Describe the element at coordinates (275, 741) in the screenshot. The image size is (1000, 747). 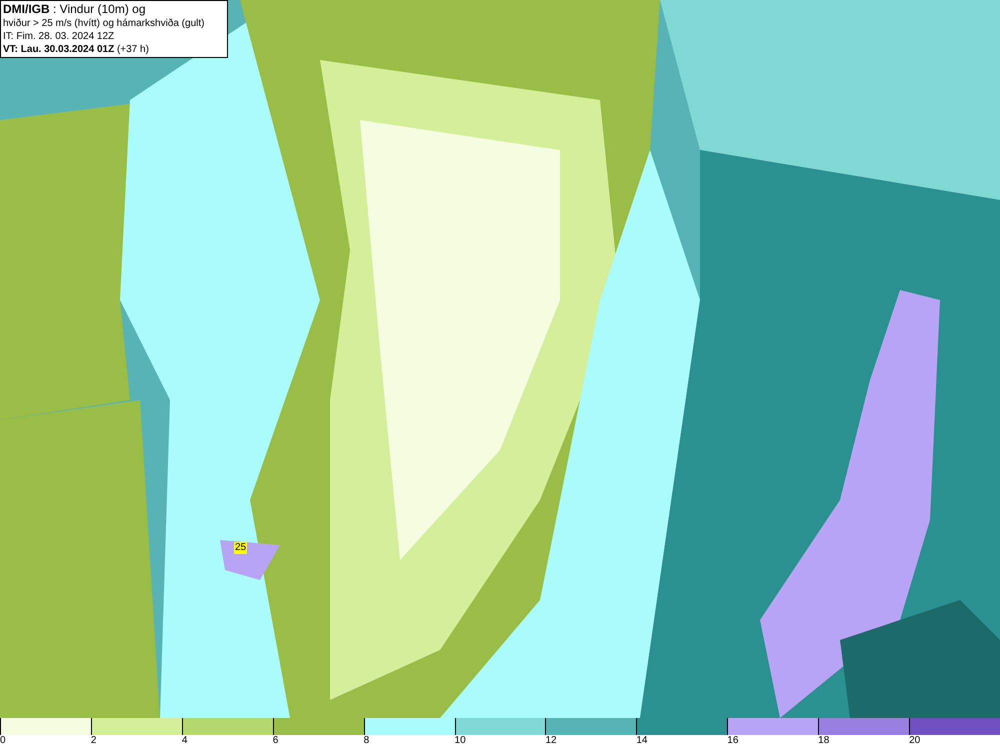
I see `legend-label: 6` at that location.